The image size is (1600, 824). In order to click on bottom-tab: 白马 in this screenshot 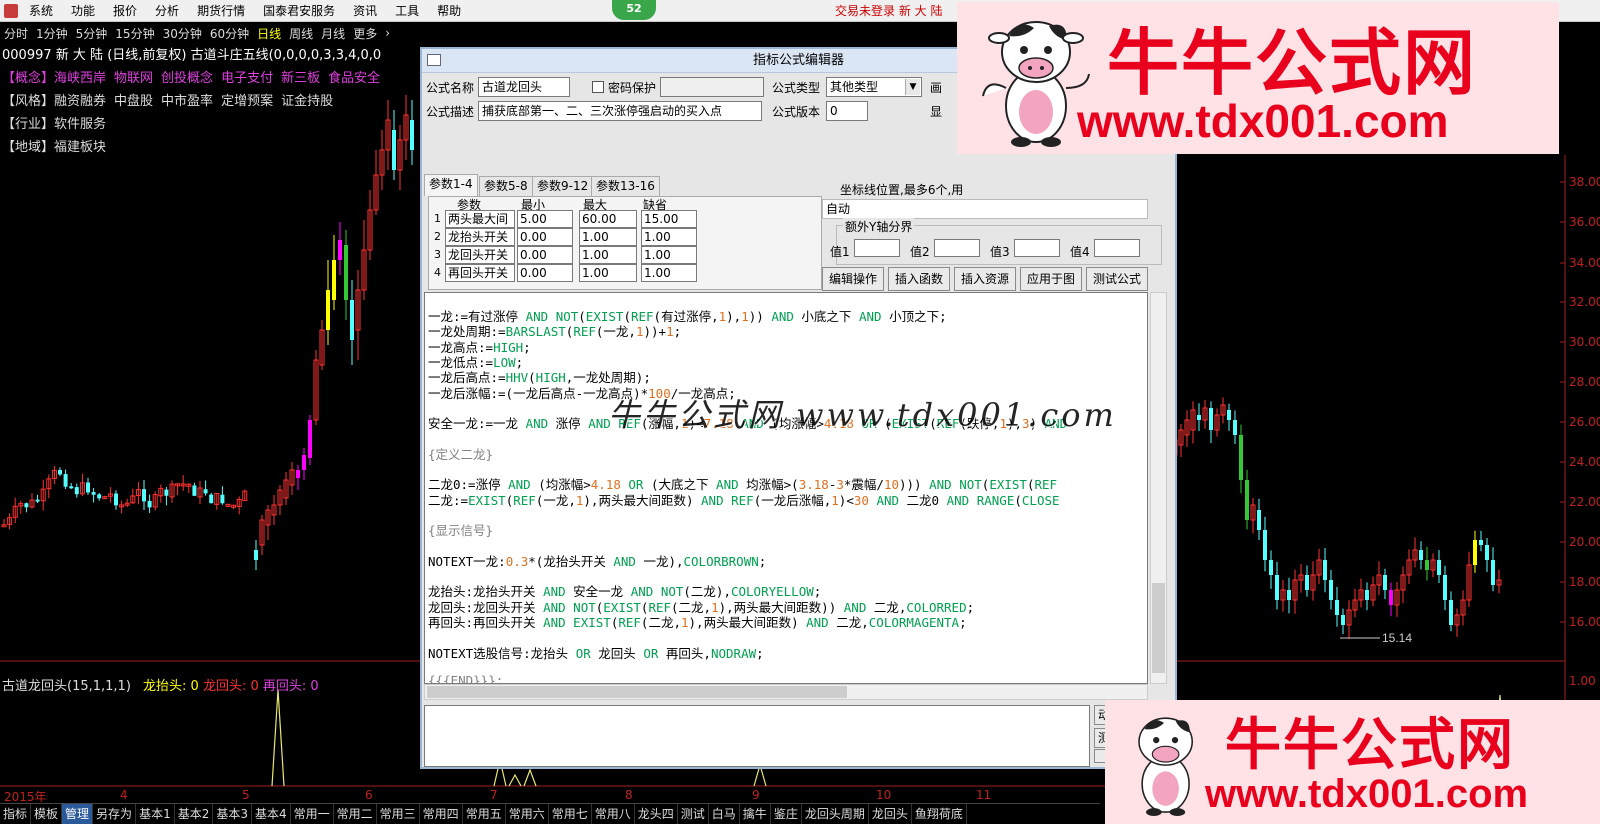, I will do `click(724, 814)`.